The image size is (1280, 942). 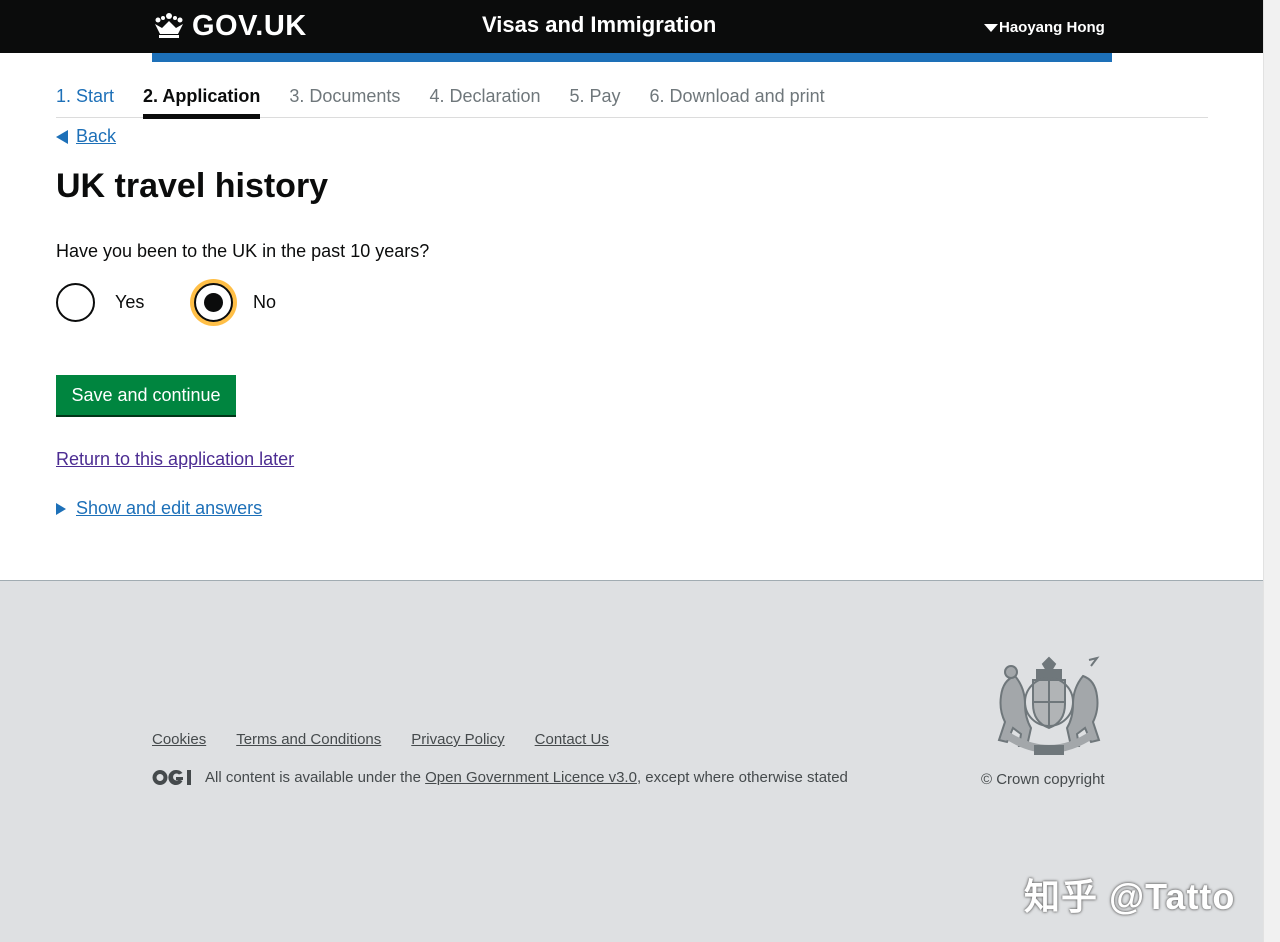 What do you see at coordinates (1271, 471) in the screenshot?
I see `vertical-scrollbar` at bounding box center [1271, 471].